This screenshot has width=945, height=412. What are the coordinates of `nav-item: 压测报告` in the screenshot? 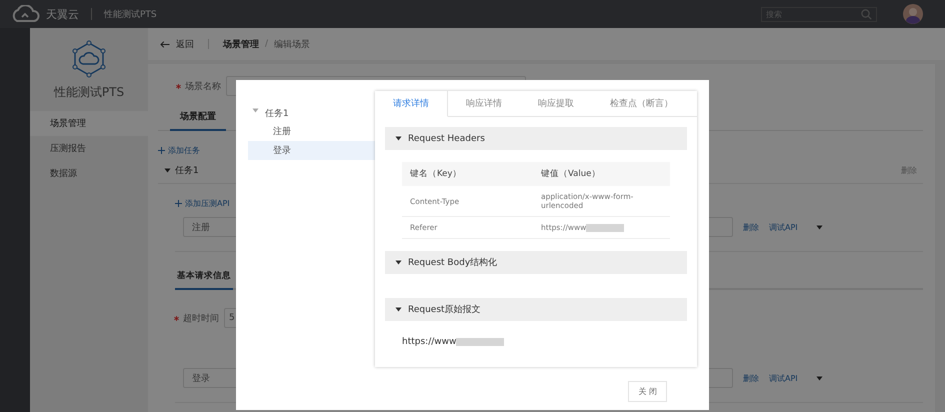 It's located at (89, 148).